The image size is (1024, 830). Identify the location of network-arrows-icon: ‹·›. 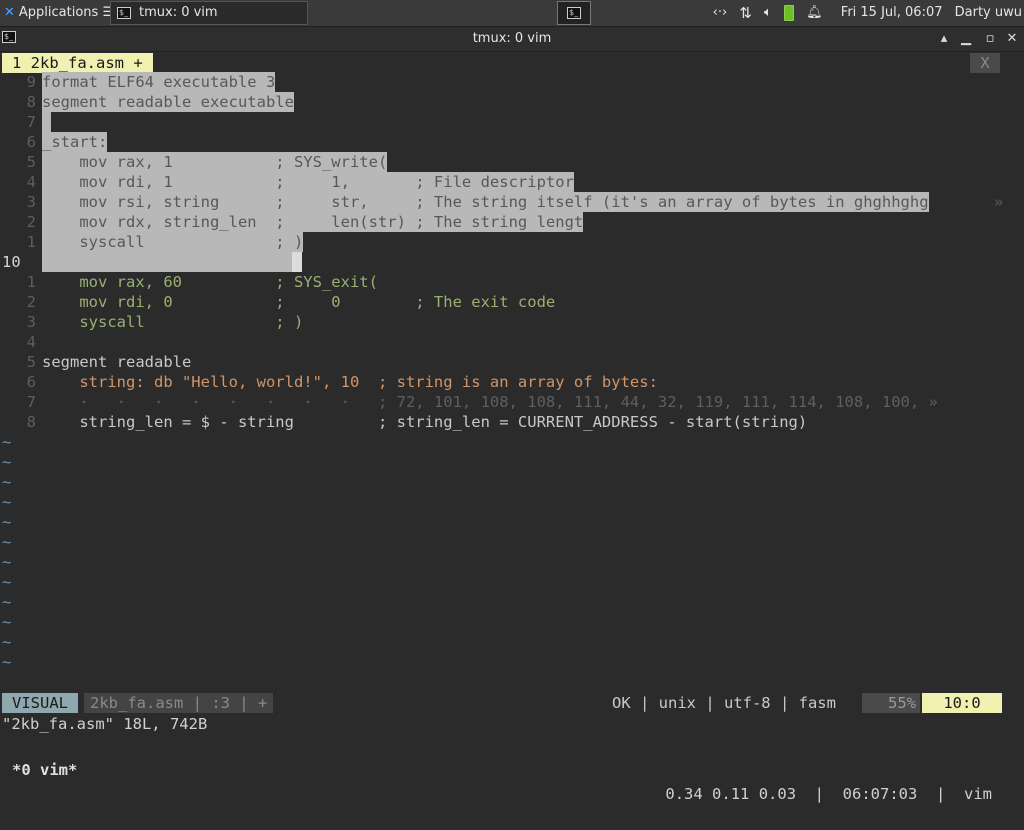
(720, 13).